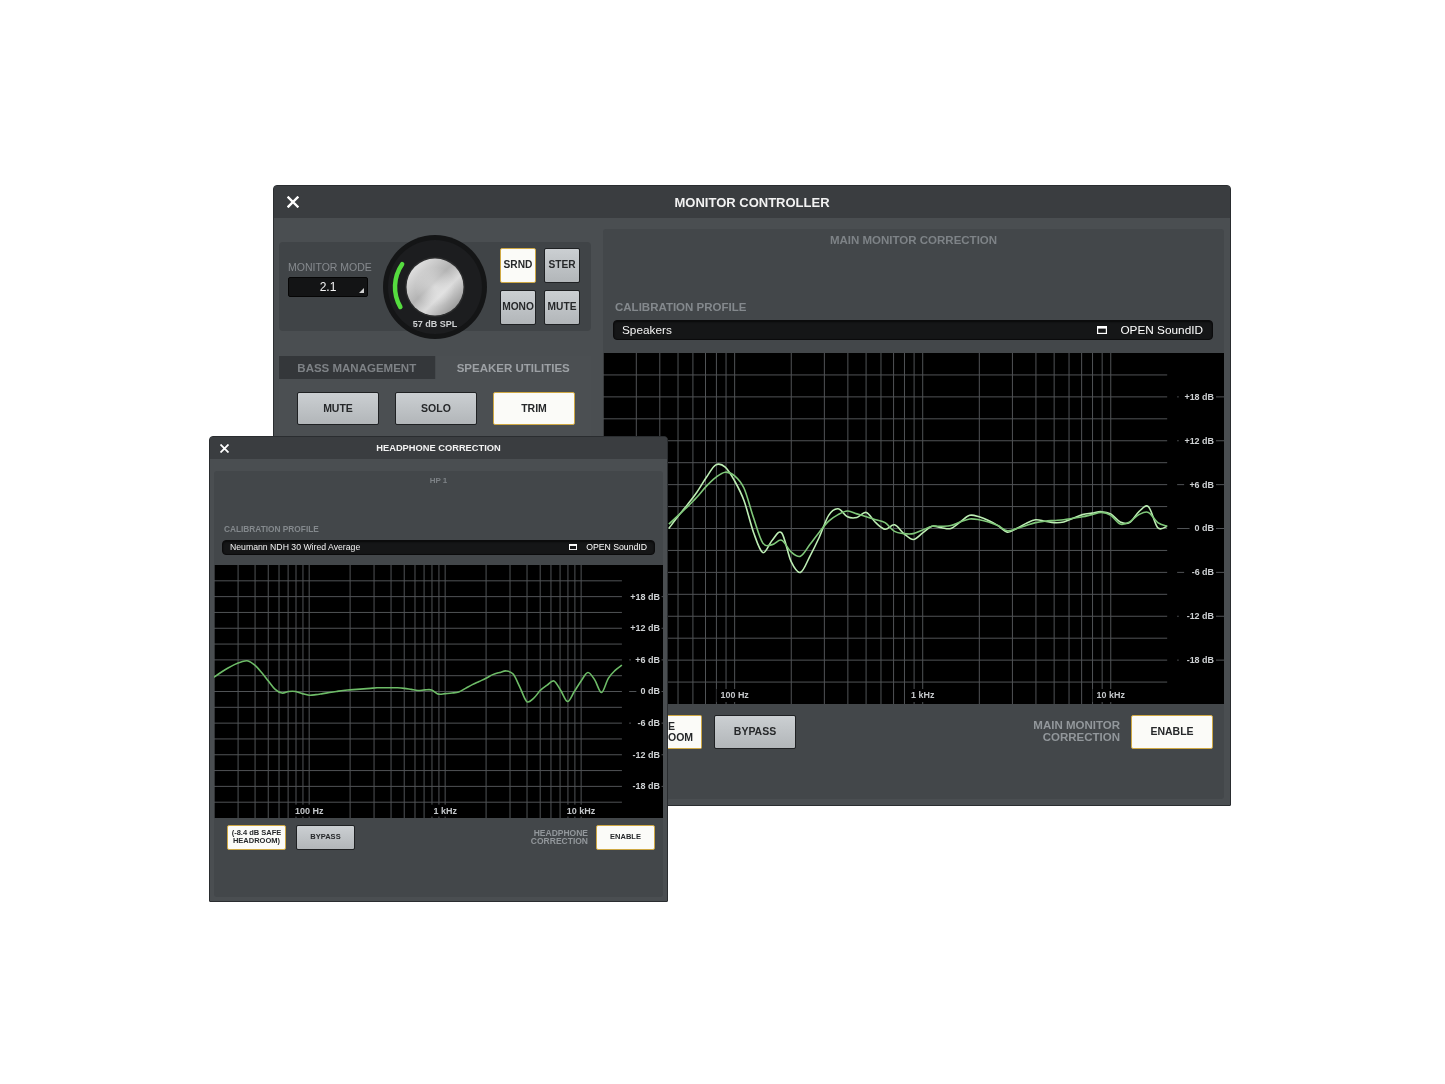  What do you see at coordinates (361, 290) in the screenshot?
I see `corner-triangle-icon` at bounding box center [361, 290].